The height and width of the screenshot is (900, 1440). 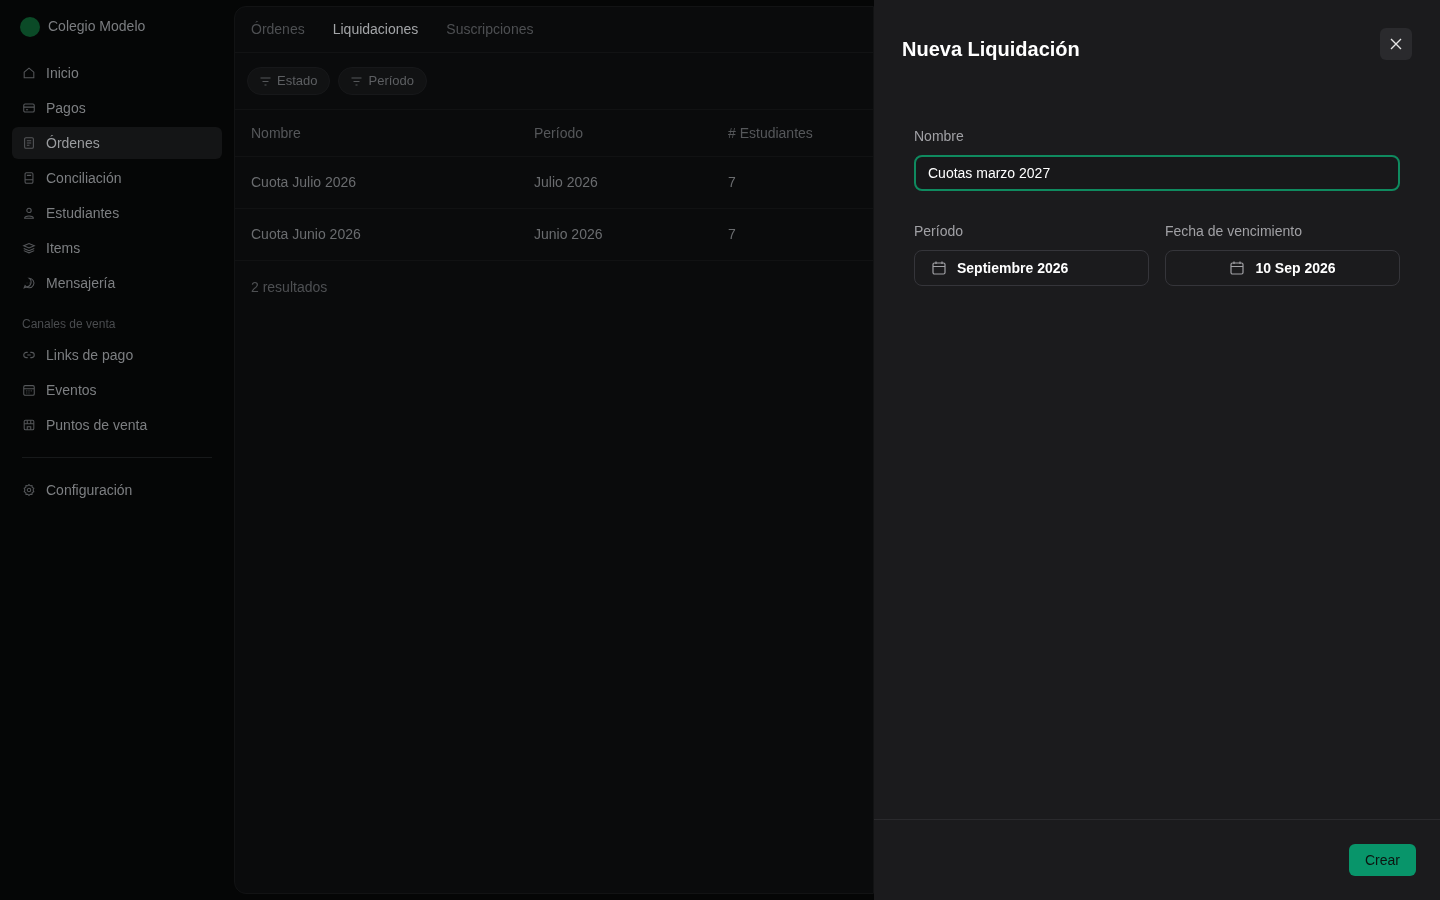 What do you see at coordinates (29, 108) in the screenshot?
I see `card-icon` at bounding box center [29, 108].